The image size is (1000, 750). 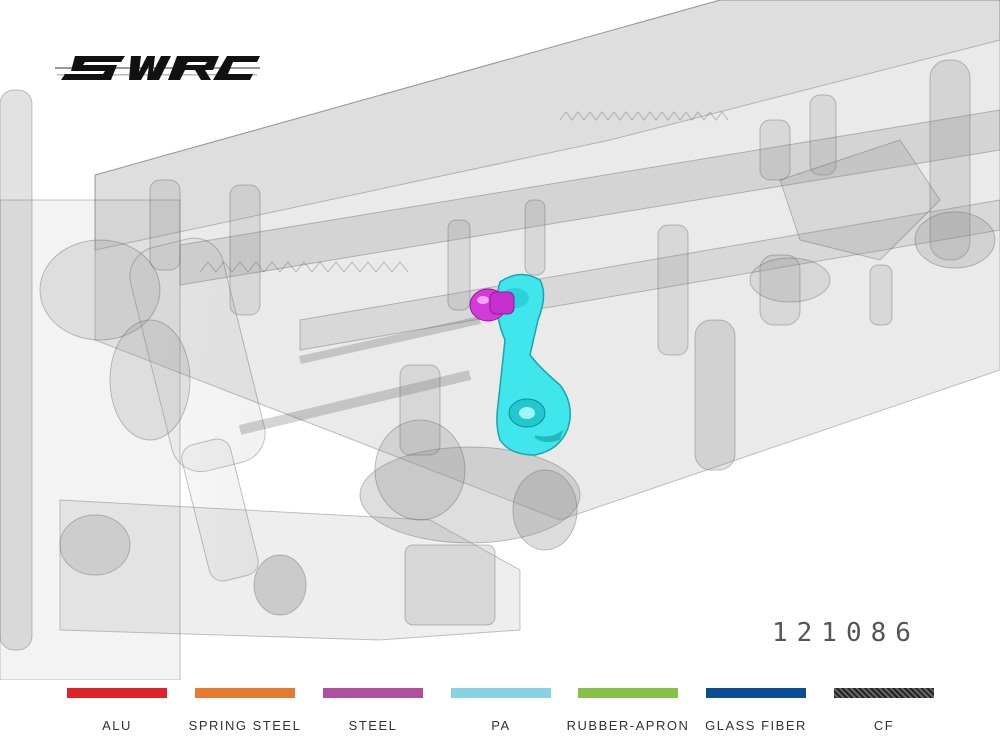 I want to click on legend-swatch-pa, so click(x=501, y=693).